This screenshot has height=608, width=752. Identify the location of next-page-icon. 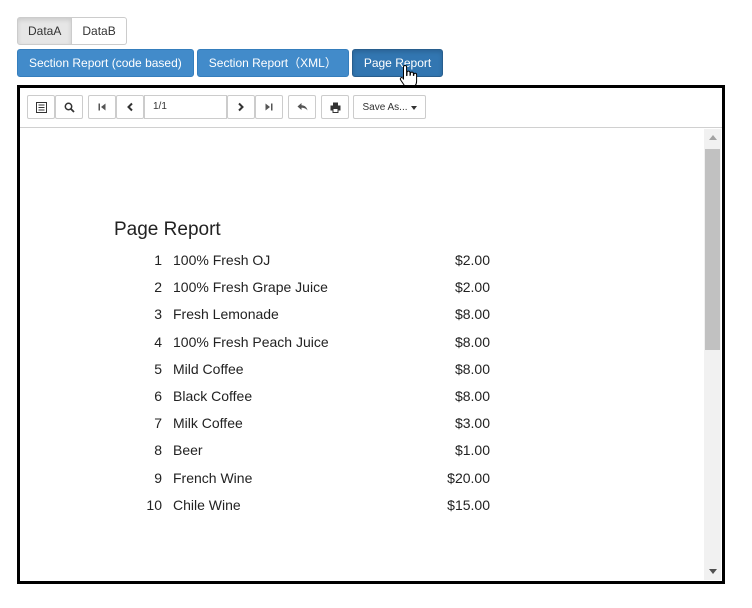
(241, 107).